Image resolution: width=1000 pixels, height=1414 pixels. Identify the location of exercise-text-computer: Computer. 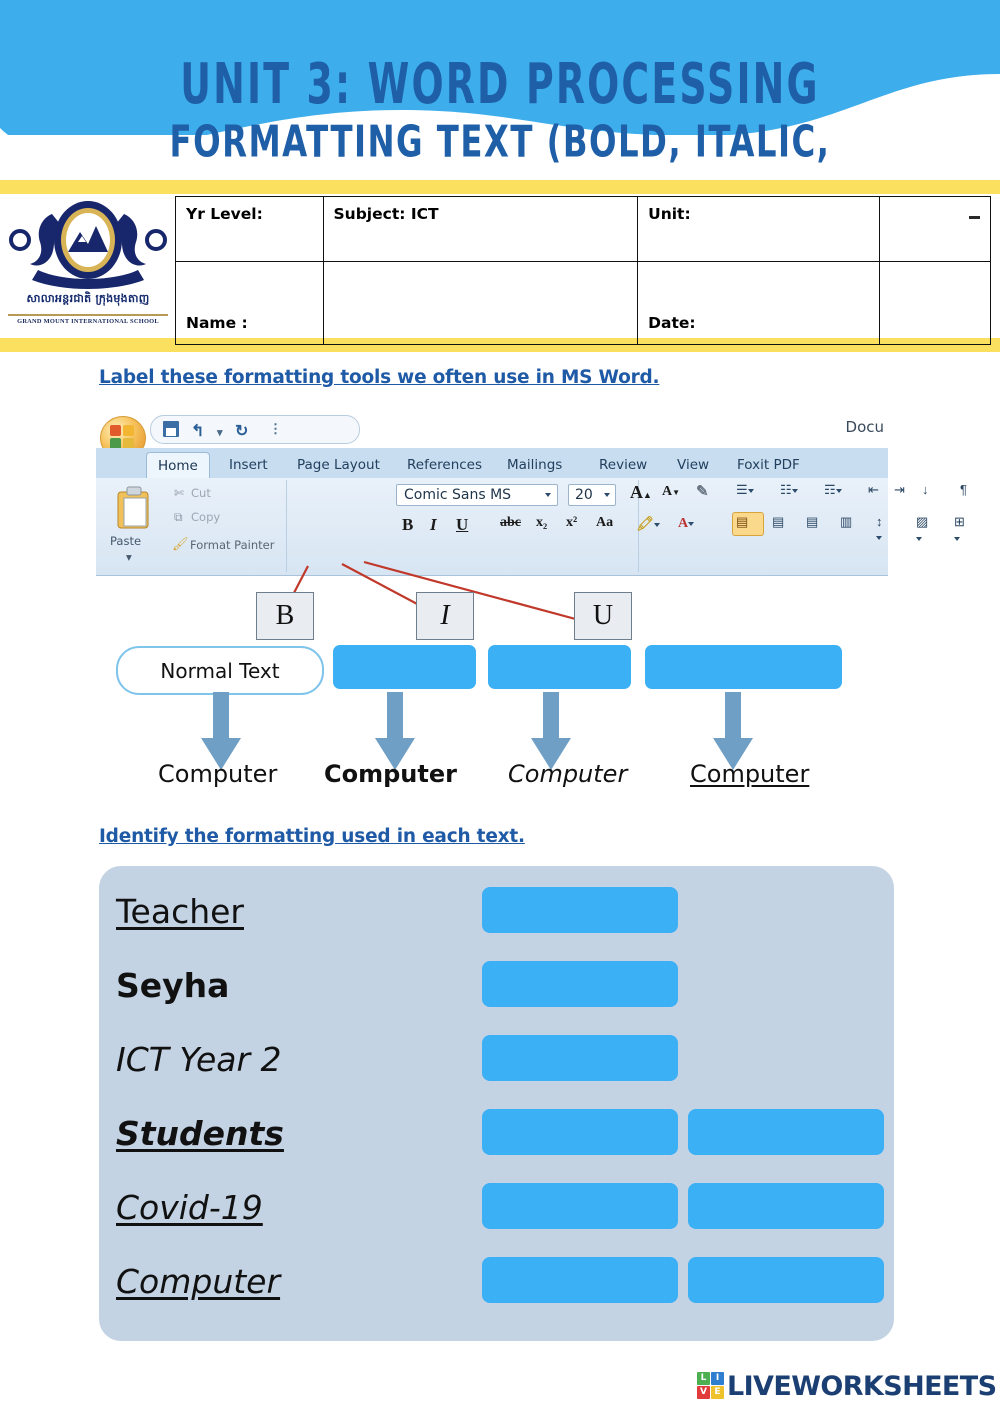
(198, 1281).